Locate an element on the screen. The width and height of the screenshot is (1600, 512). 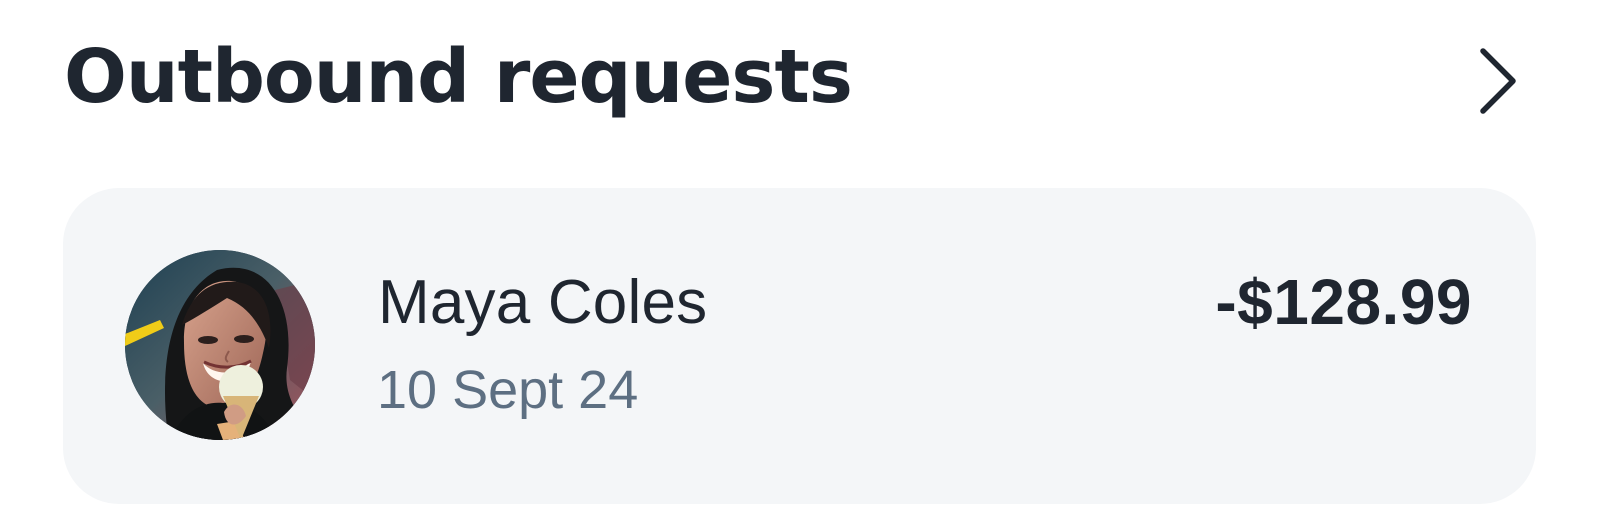
view-all-requests-button is located at coordinates (1497, 81).